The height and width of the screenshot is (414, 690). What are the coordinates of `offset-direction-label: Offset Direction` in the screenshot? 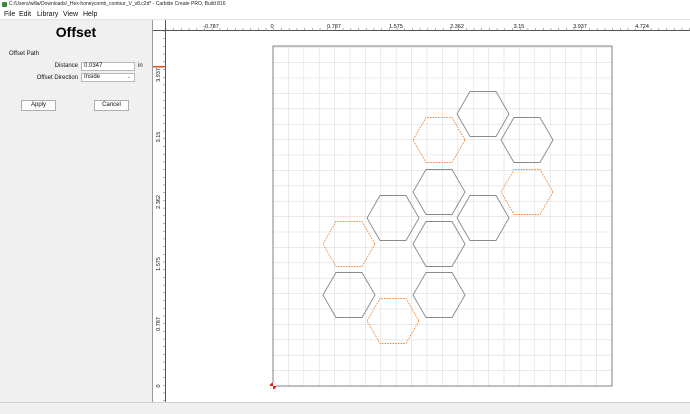 It's located at (57, 78).